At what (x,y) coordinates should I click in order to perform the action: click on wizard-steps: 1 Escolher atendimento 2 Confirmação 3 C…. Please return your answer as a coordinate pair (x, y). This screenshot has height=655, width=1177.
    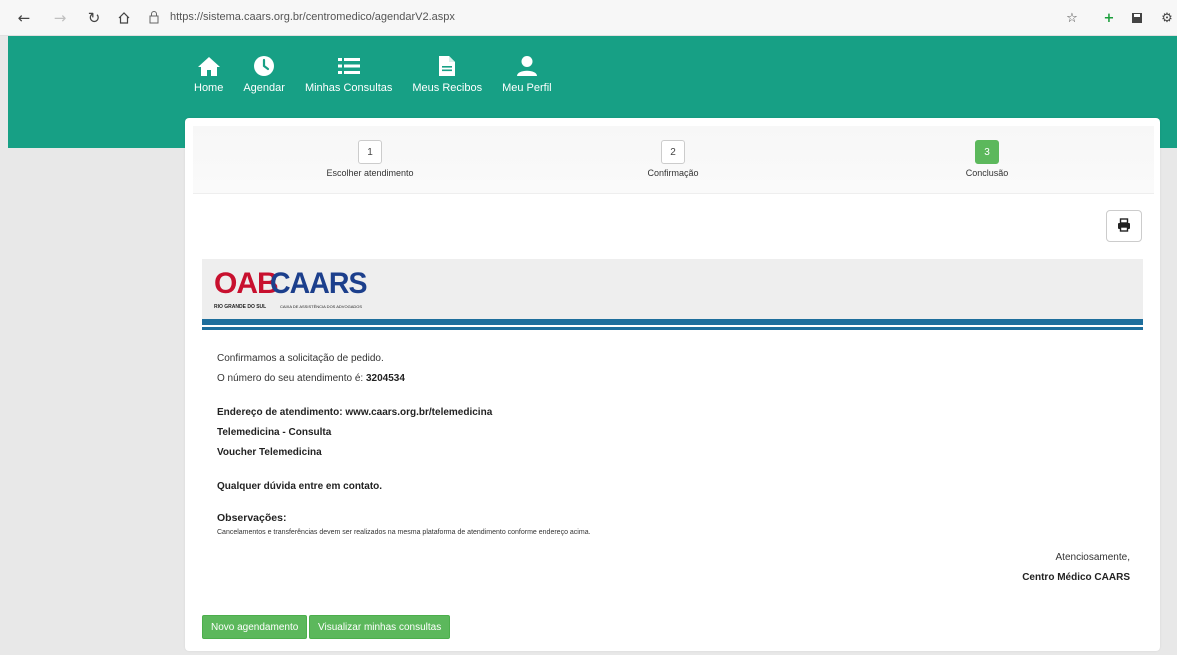
    Looking at the image, I should click on (673, 160).